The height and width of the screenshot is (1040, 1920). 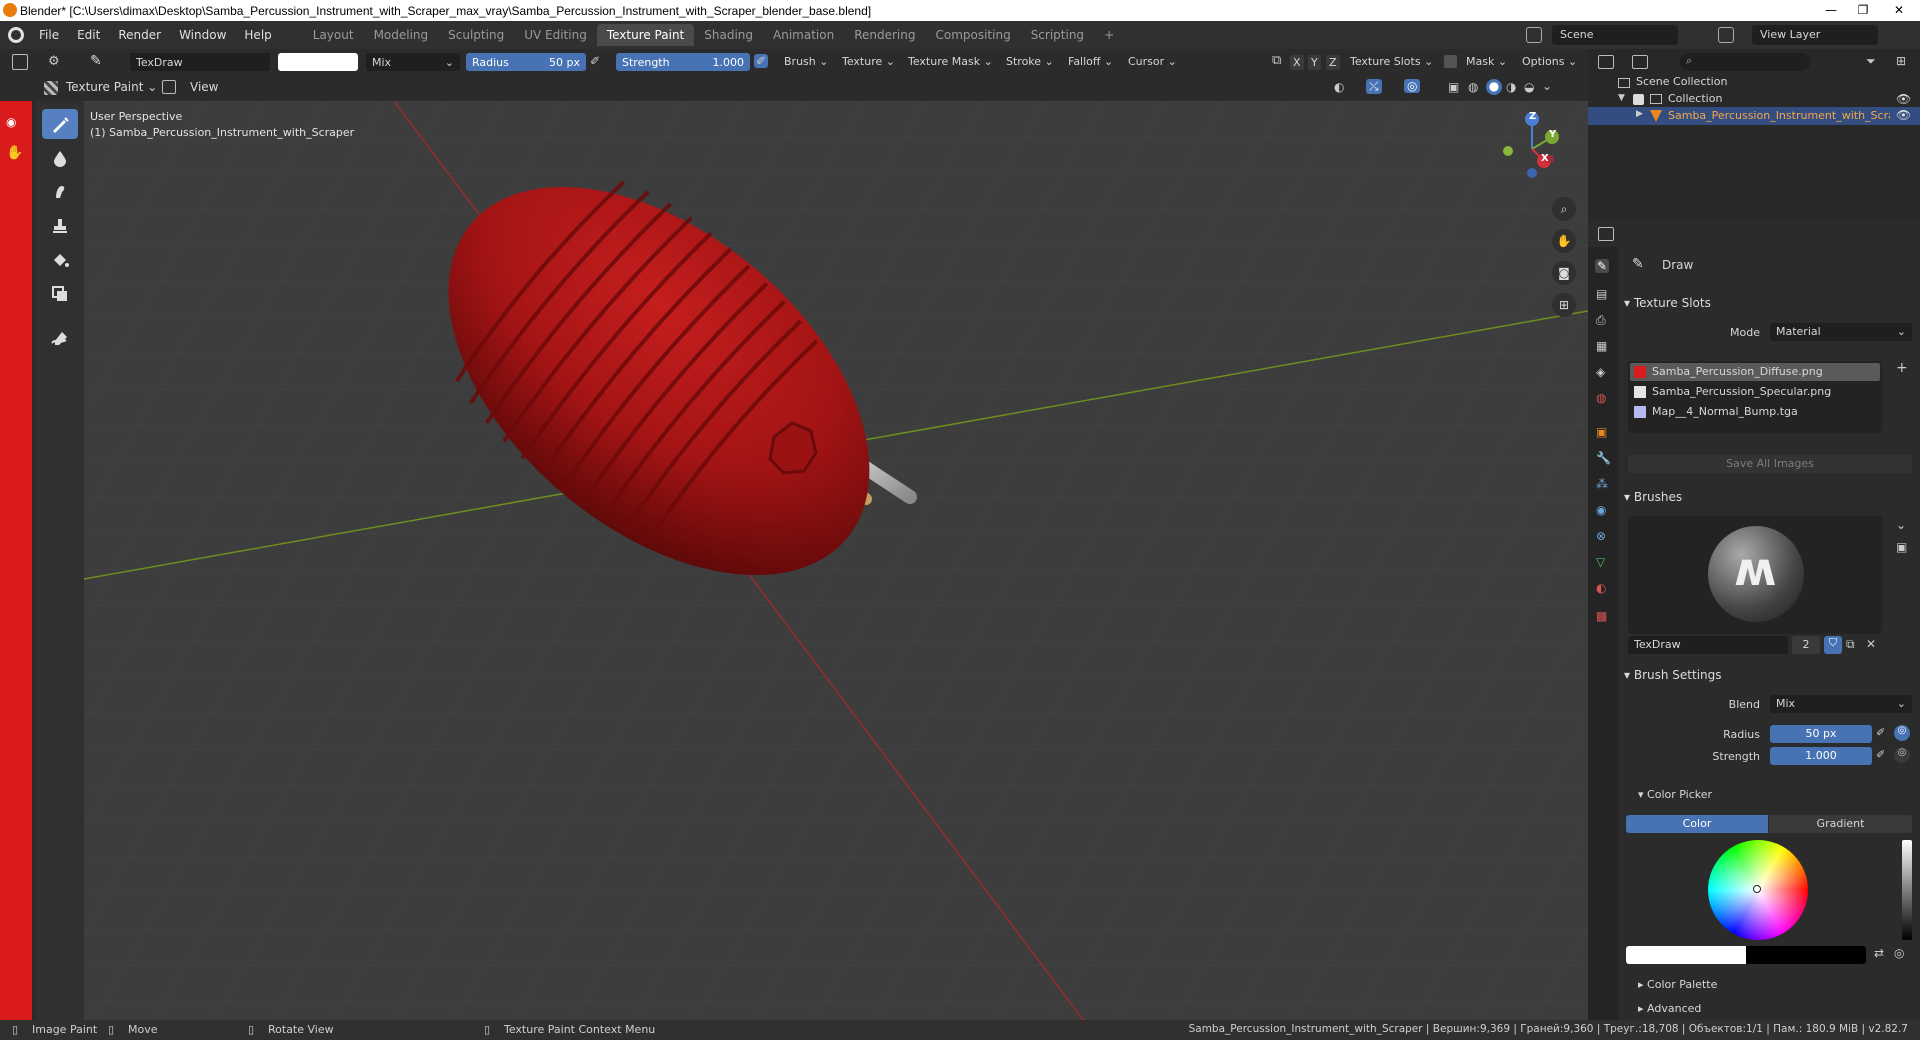 I want to click on save-all-images-button: Save All Images, so click(x=1770, y=464).